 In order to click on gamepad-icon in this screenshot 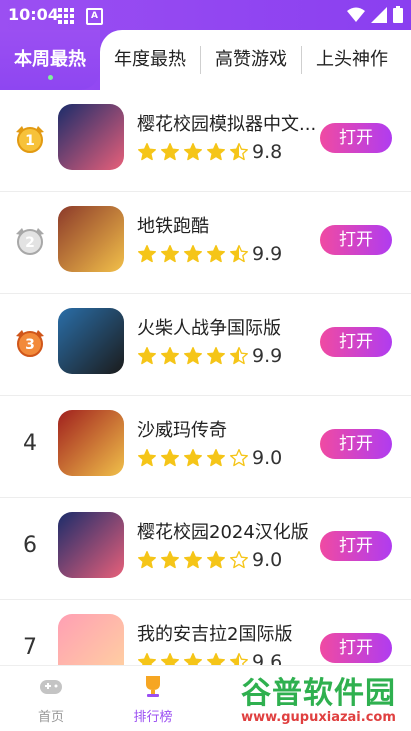, I will do `click(51, 687)`.